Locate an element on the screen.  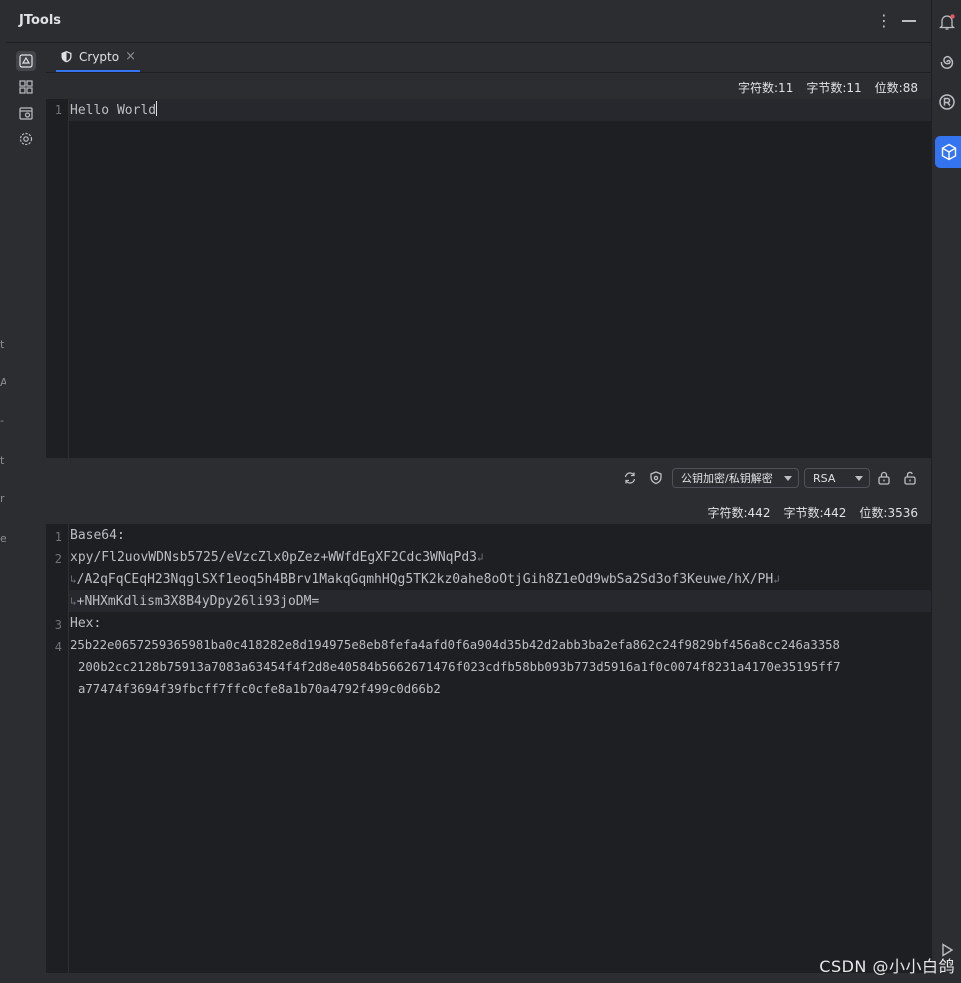
mode-select-value: 公钥加密/私钥解密 is located at coordinates (727, 478).